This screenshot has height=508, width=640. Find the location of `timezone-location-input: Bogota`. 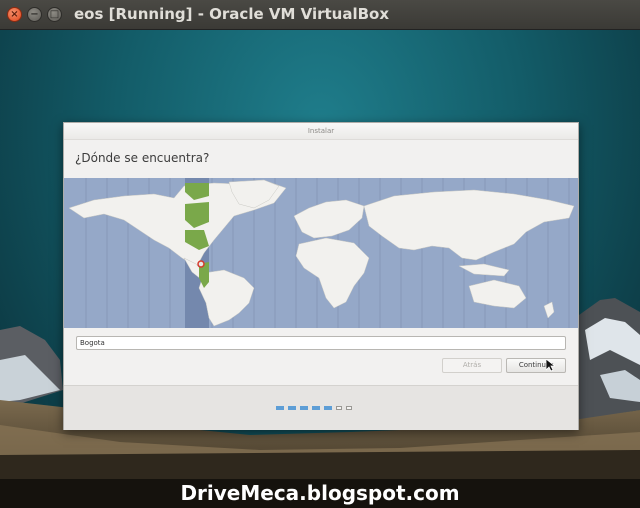

timezone-location-input: Bogota is located at coordinates (321, 343).